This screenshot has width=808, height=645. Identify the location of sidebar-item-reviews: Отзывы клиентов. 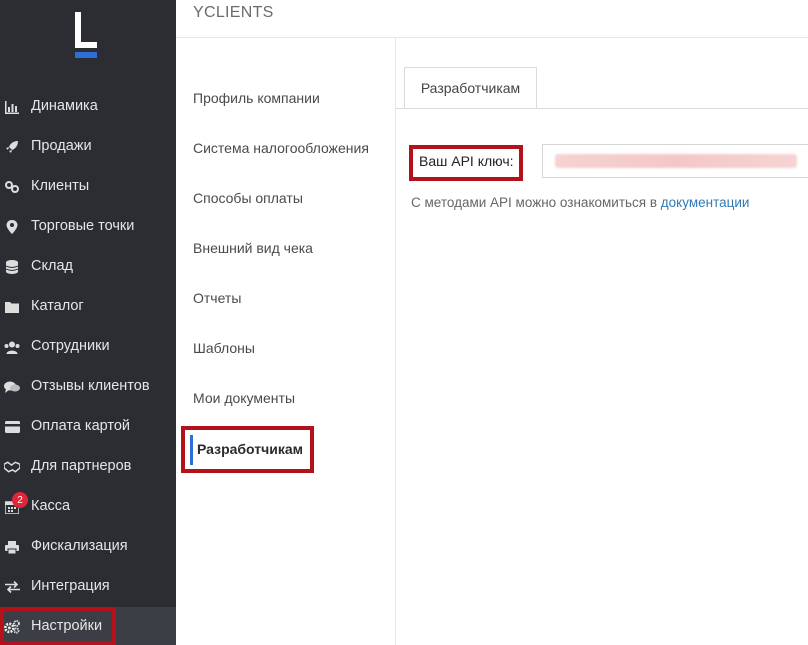
(88, 387).